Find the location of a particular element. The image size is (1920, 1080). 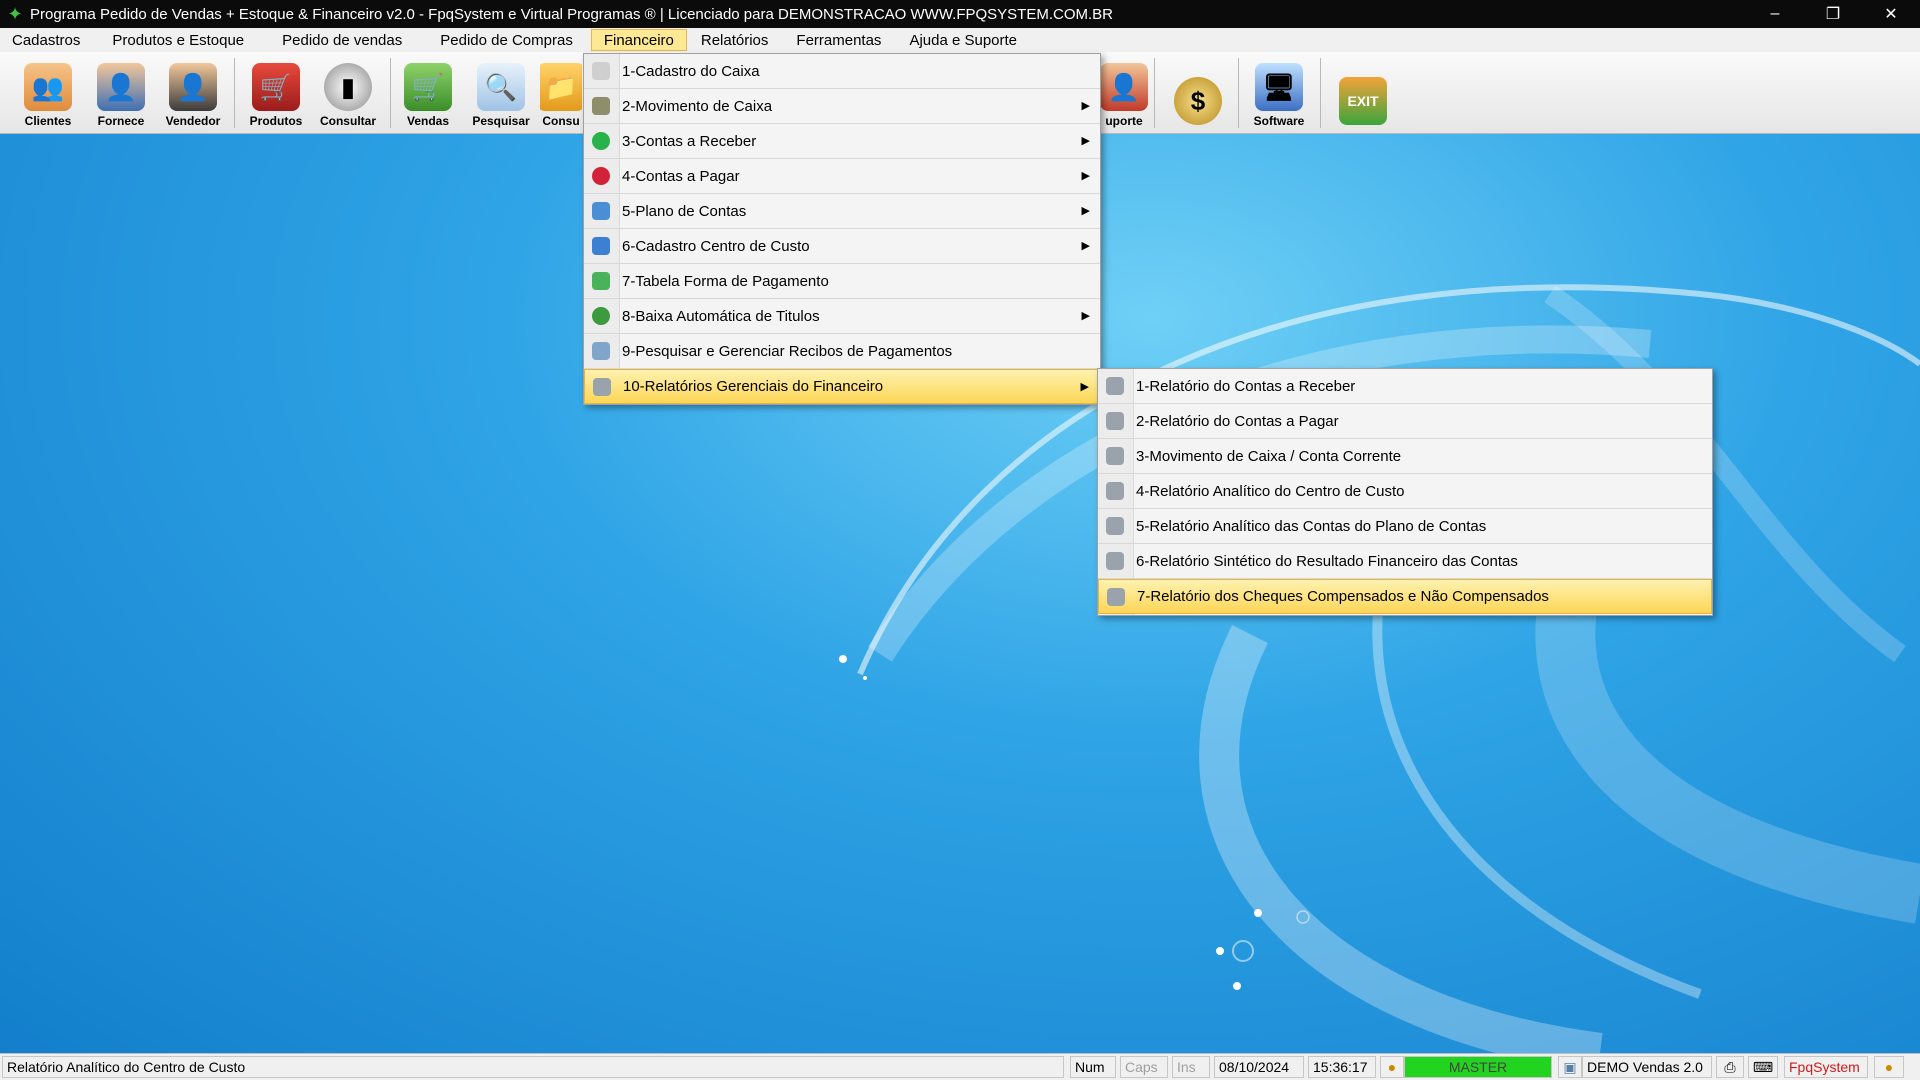

status-brand: FpqSystem is located at coordinates (1826, 1067).